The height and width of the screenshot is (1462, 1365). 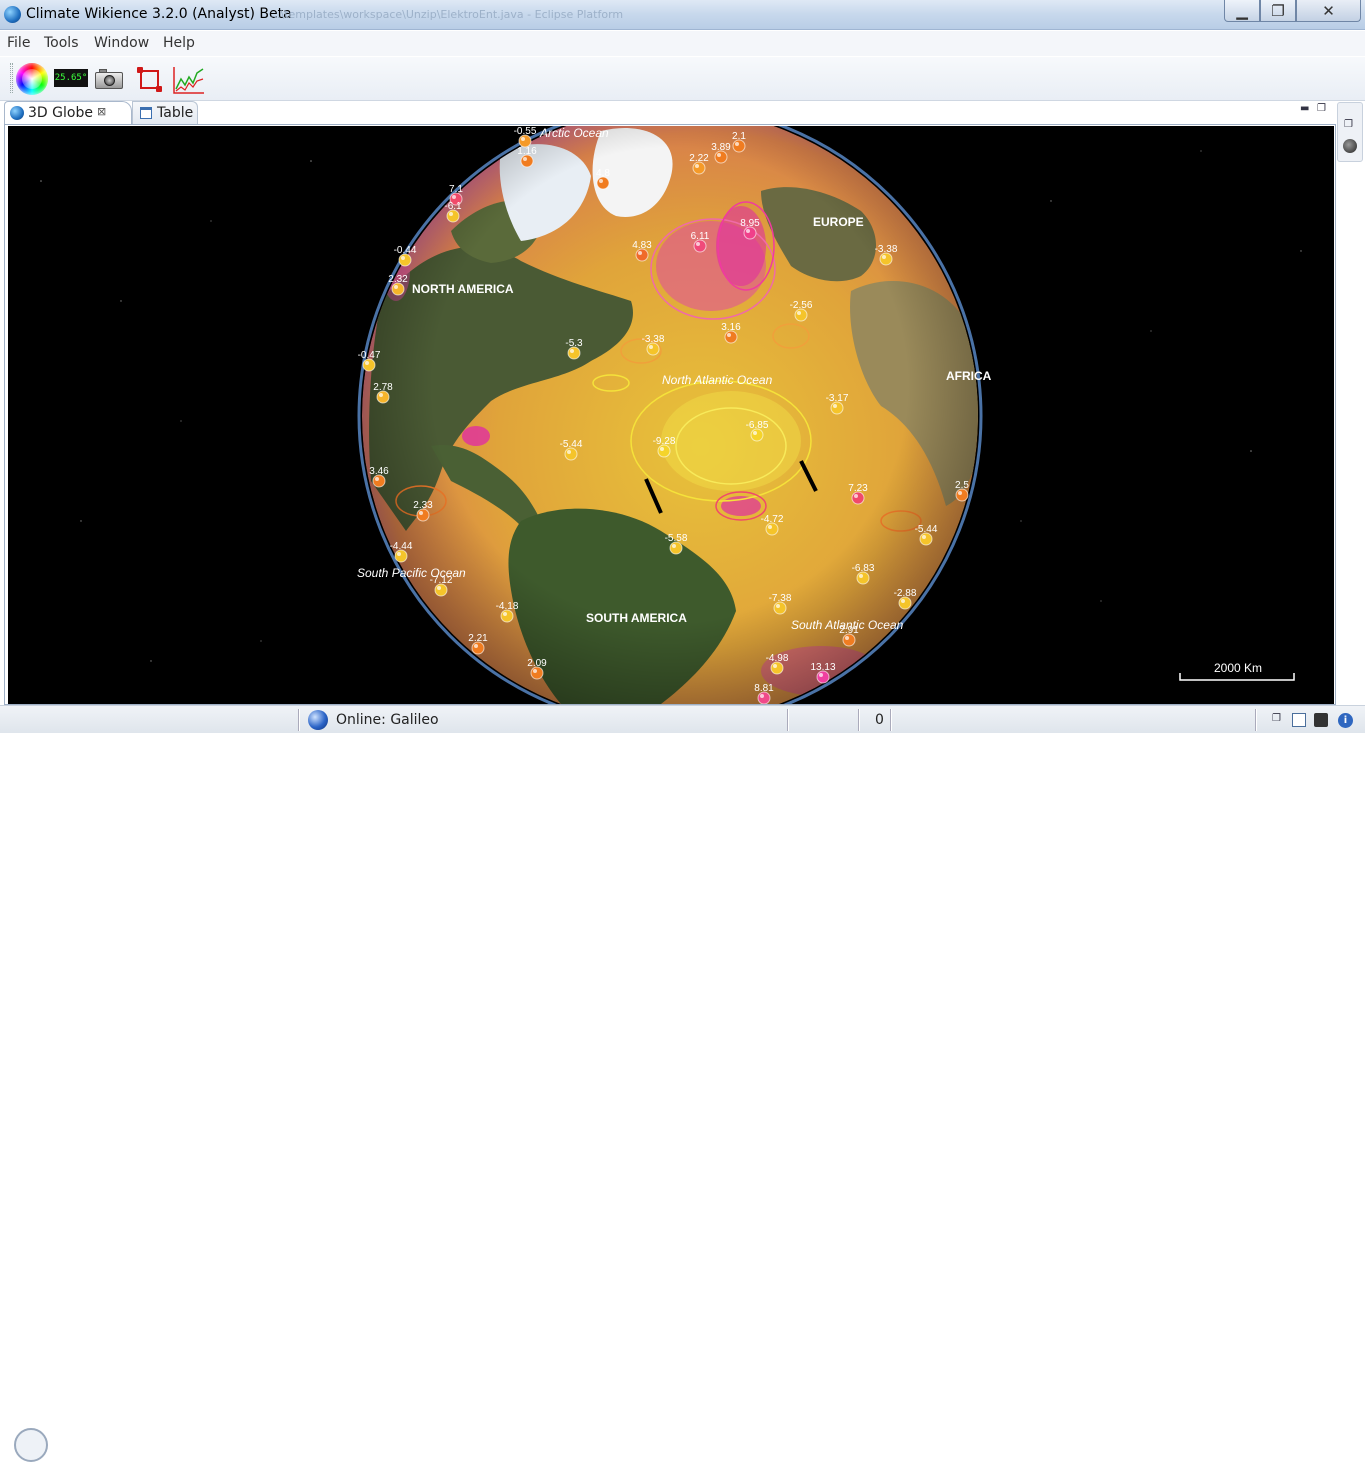 I want to click on data-marker: 2.5, so click(x=962, y=491).